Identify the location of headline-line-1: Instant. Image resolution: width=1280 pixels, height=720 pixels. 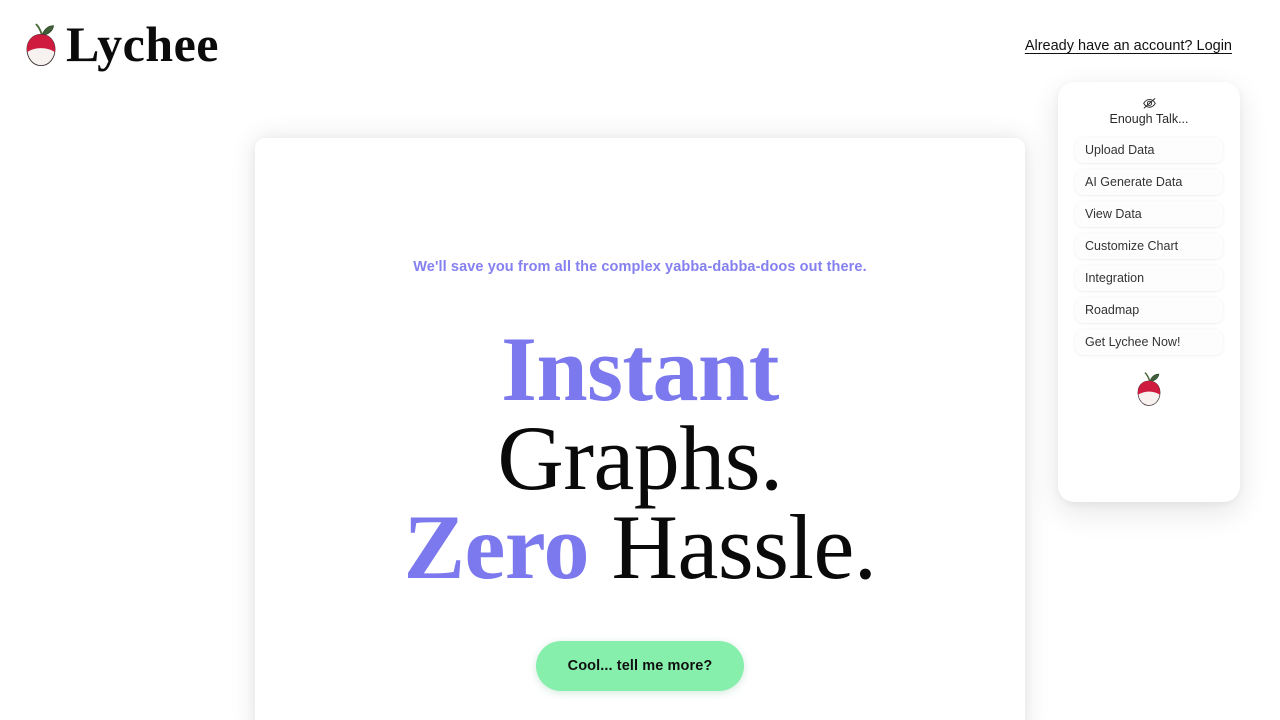
(640, 369).